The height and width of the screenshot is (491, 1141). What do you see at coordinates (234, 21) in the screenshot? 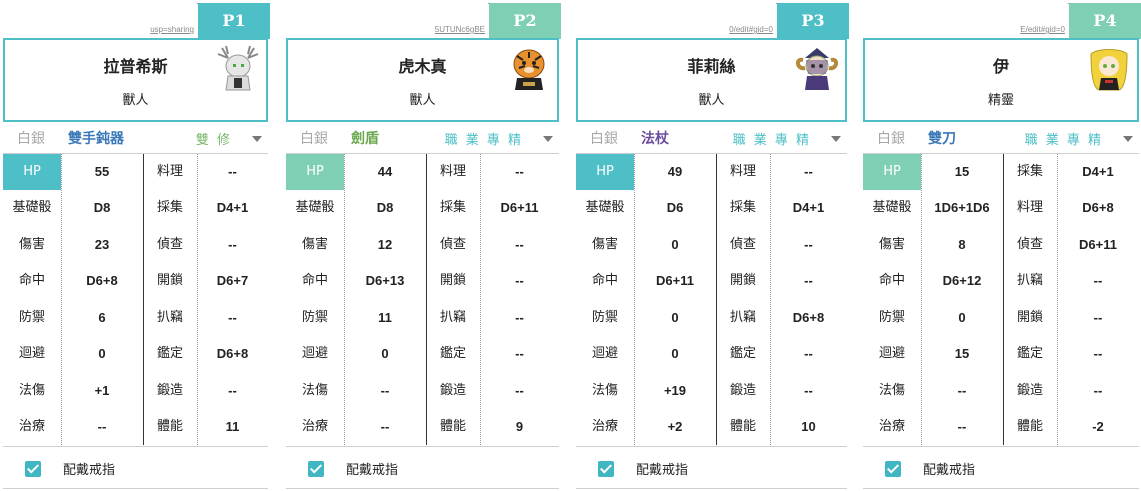
I see `player-tab: P1` at bounding box center [234, 21].